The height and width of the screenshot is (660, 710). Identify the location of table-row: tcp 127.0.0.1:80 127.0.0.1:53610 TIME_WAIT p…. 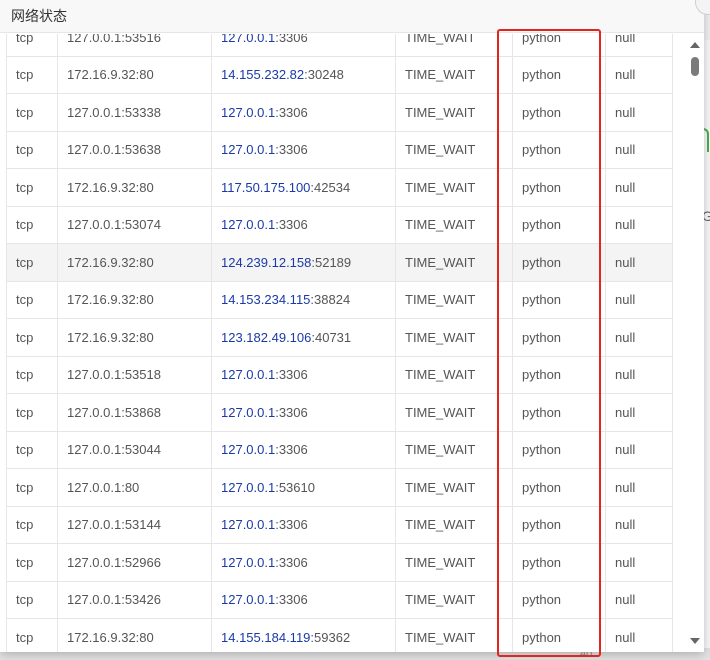
(339, 487).